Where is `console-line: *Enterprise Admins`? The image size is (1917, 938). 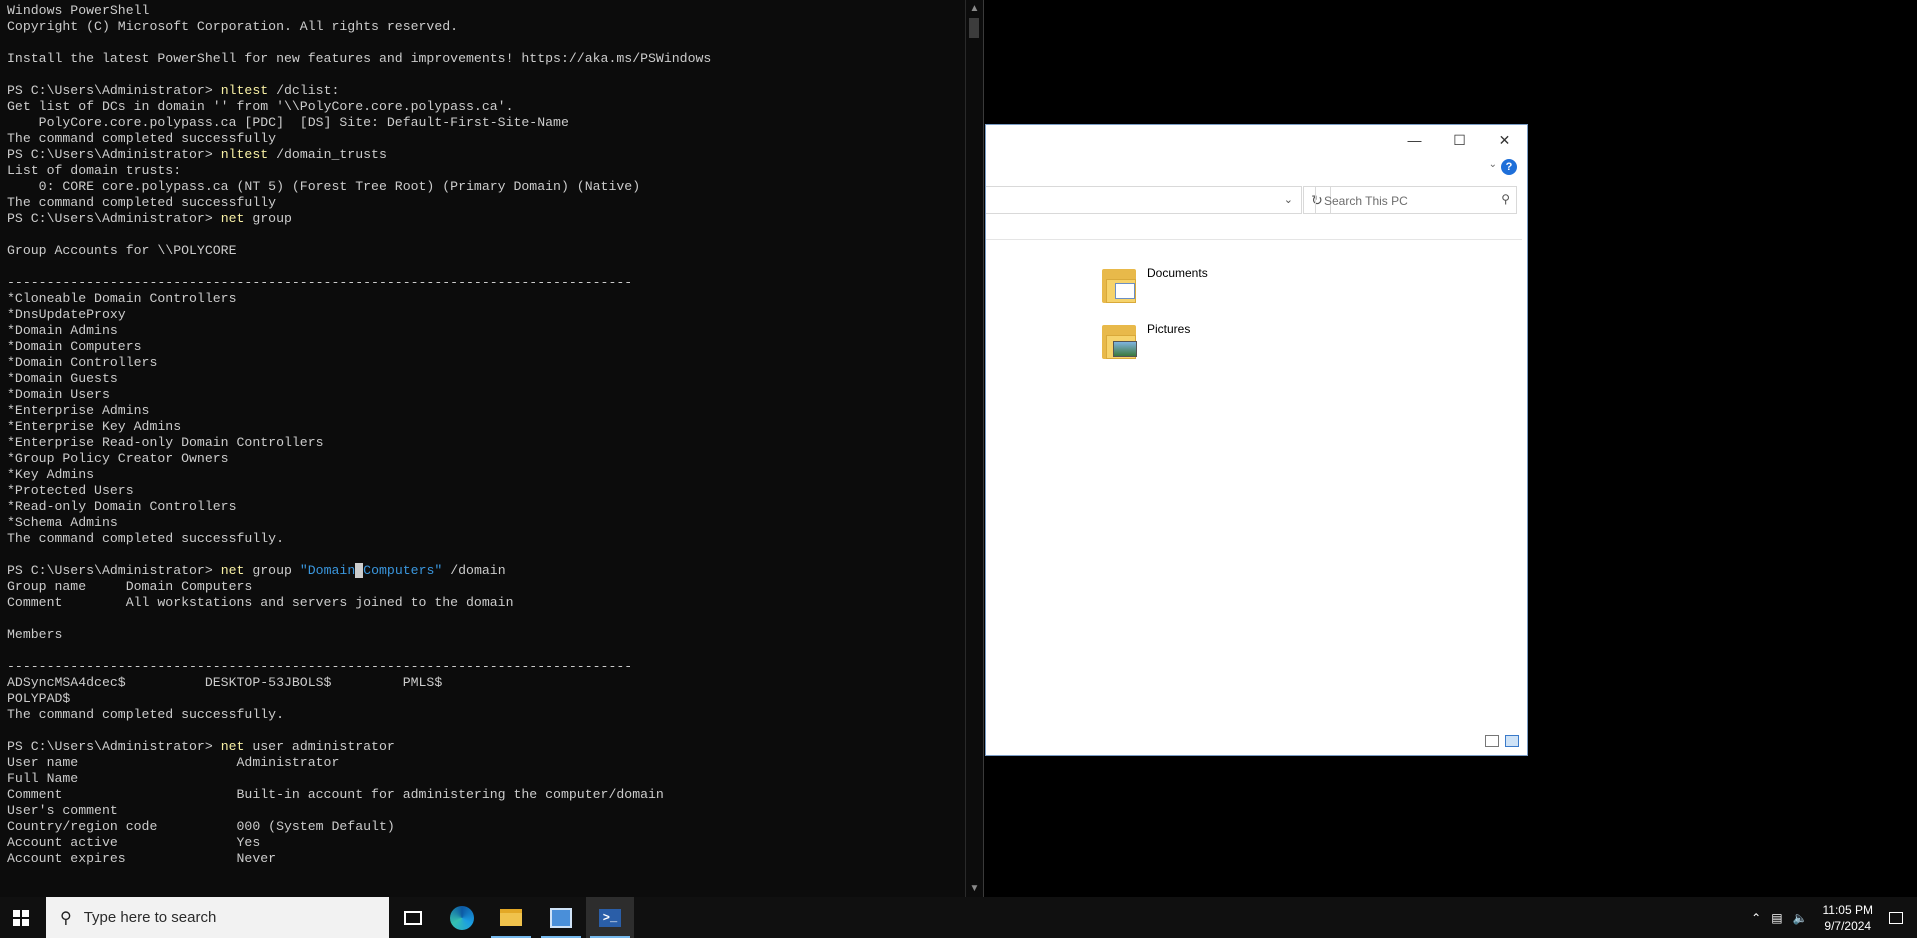
console-line: *Enterprise Admins is located at coordinates (484, 411).